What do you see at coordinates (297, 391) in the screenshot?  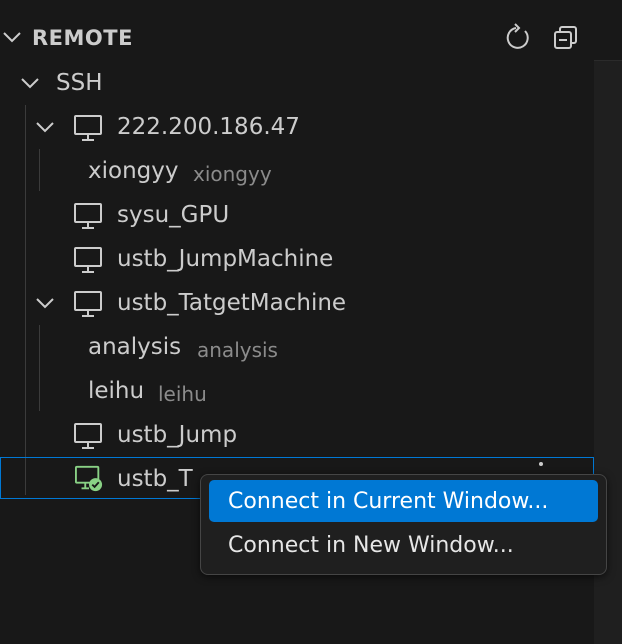 I see `tree-item-folder: leihu leihu` at bounding box center [297, 391].